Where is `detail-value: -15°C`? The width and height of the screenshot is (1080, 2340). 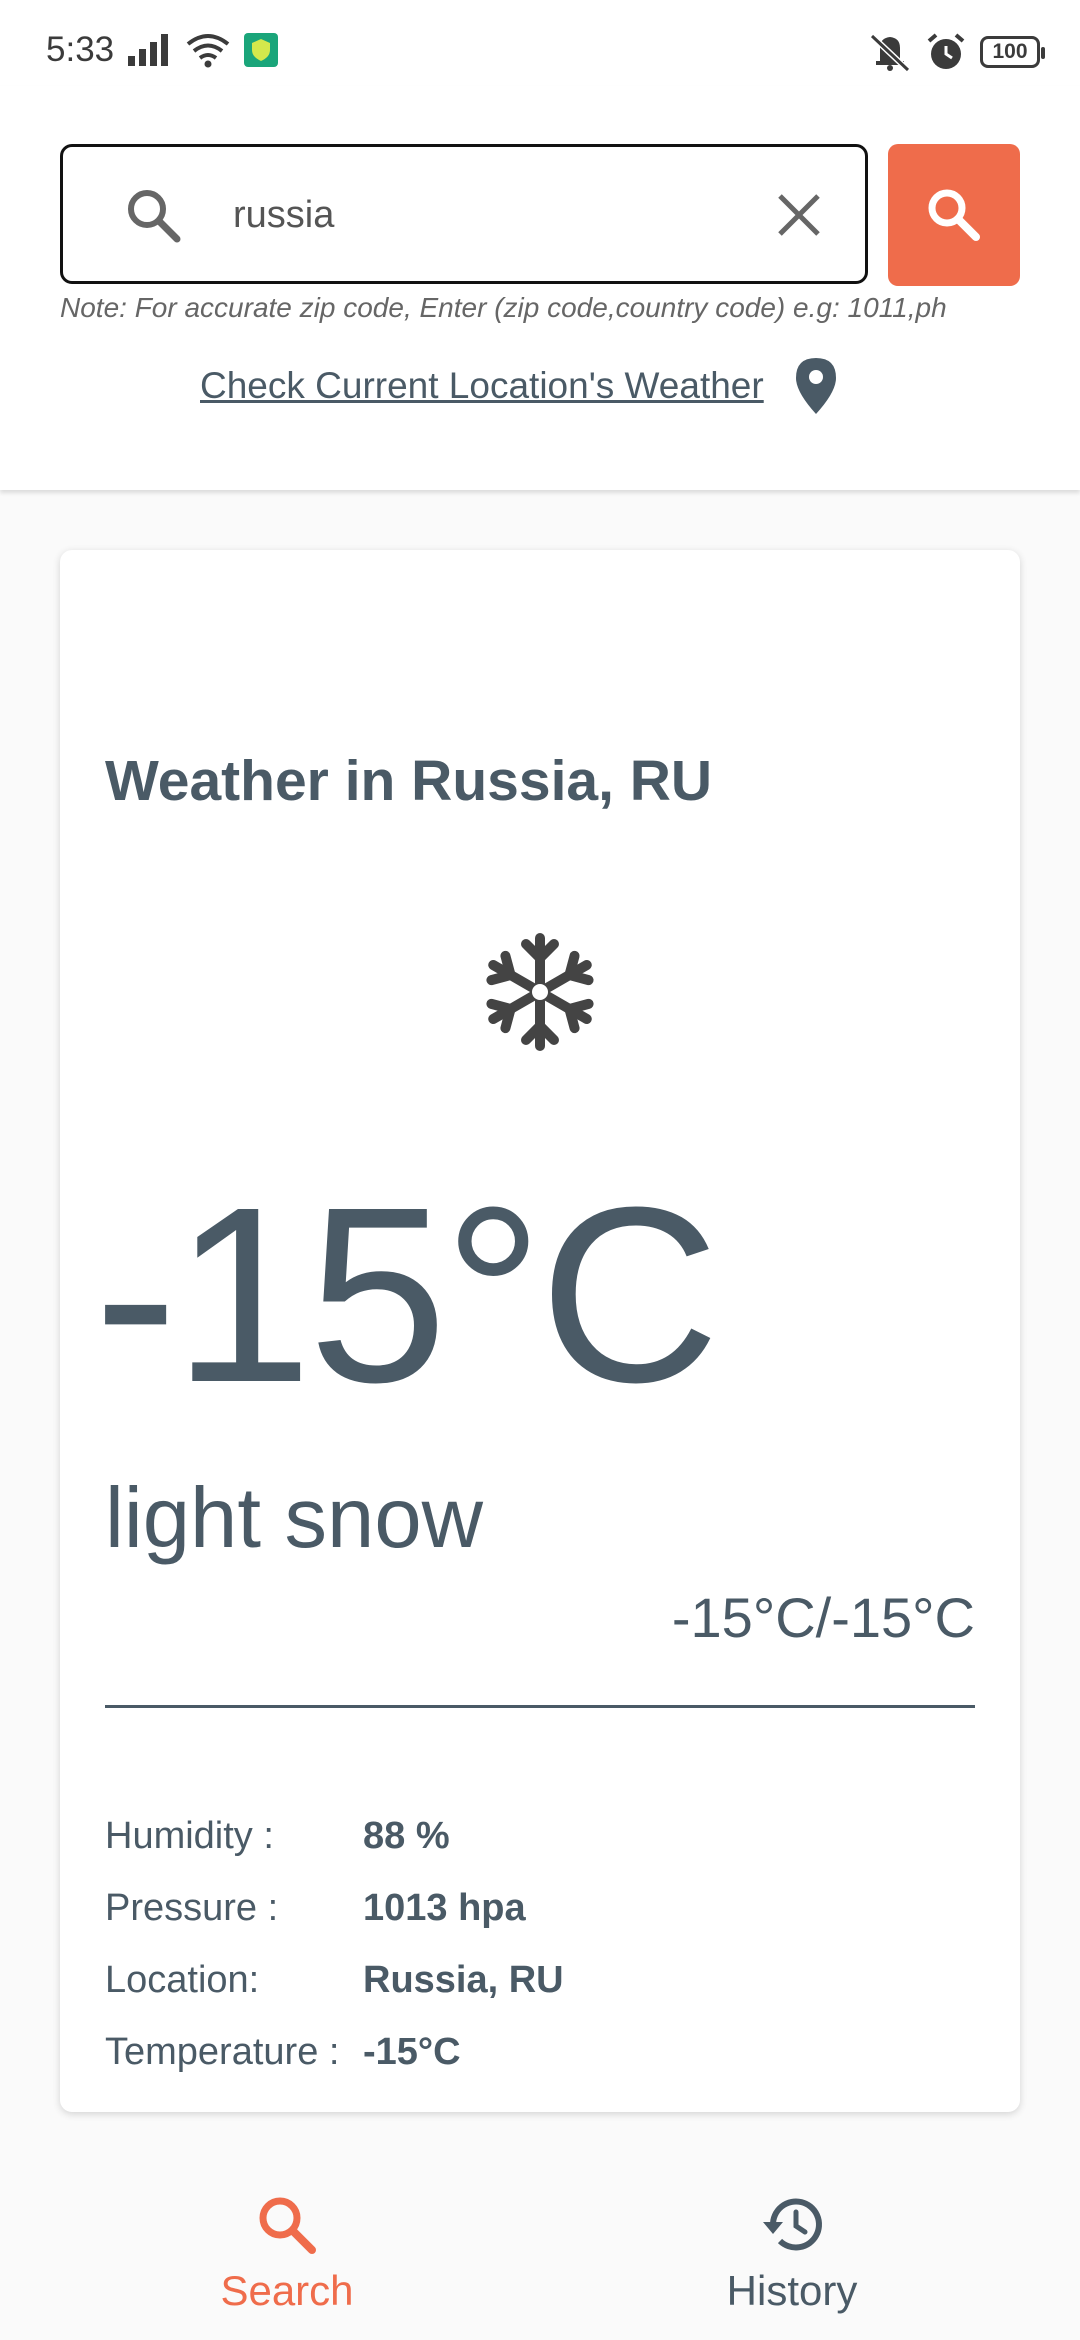 detail-value: -15°C is located at coordinates (412, 2051).